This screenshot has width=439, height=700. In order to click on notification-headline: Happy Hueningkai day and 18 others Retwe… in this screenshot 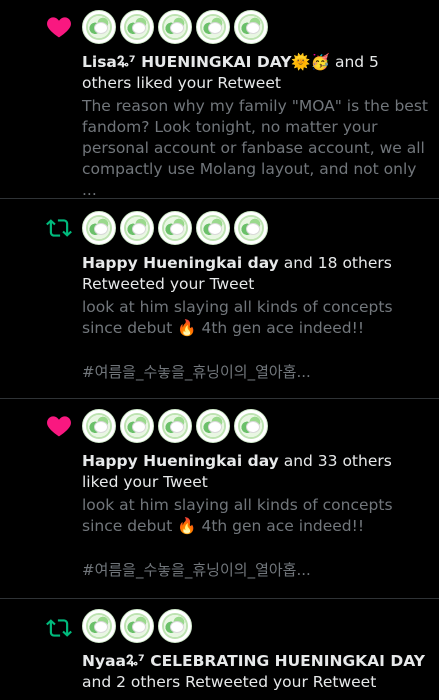, I will do `click(256, 274)`.